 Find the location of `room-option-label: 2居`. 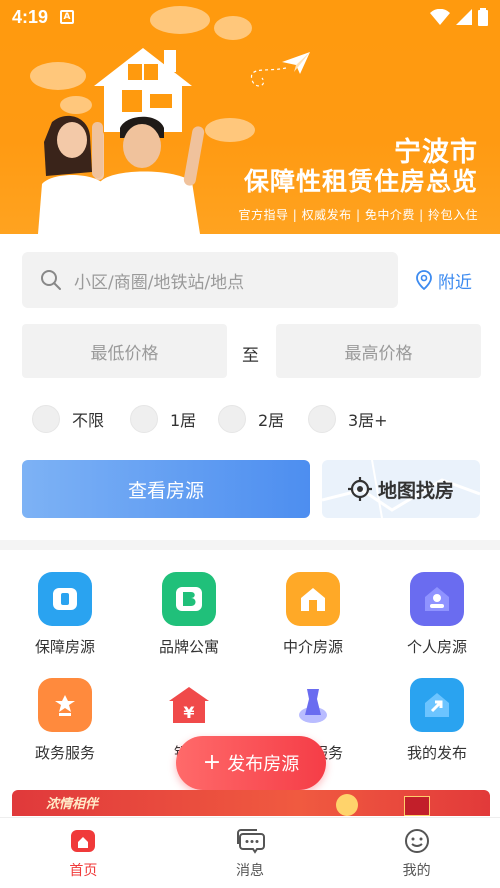

room-option-label: 2居 is located at coordinates (271, 420).